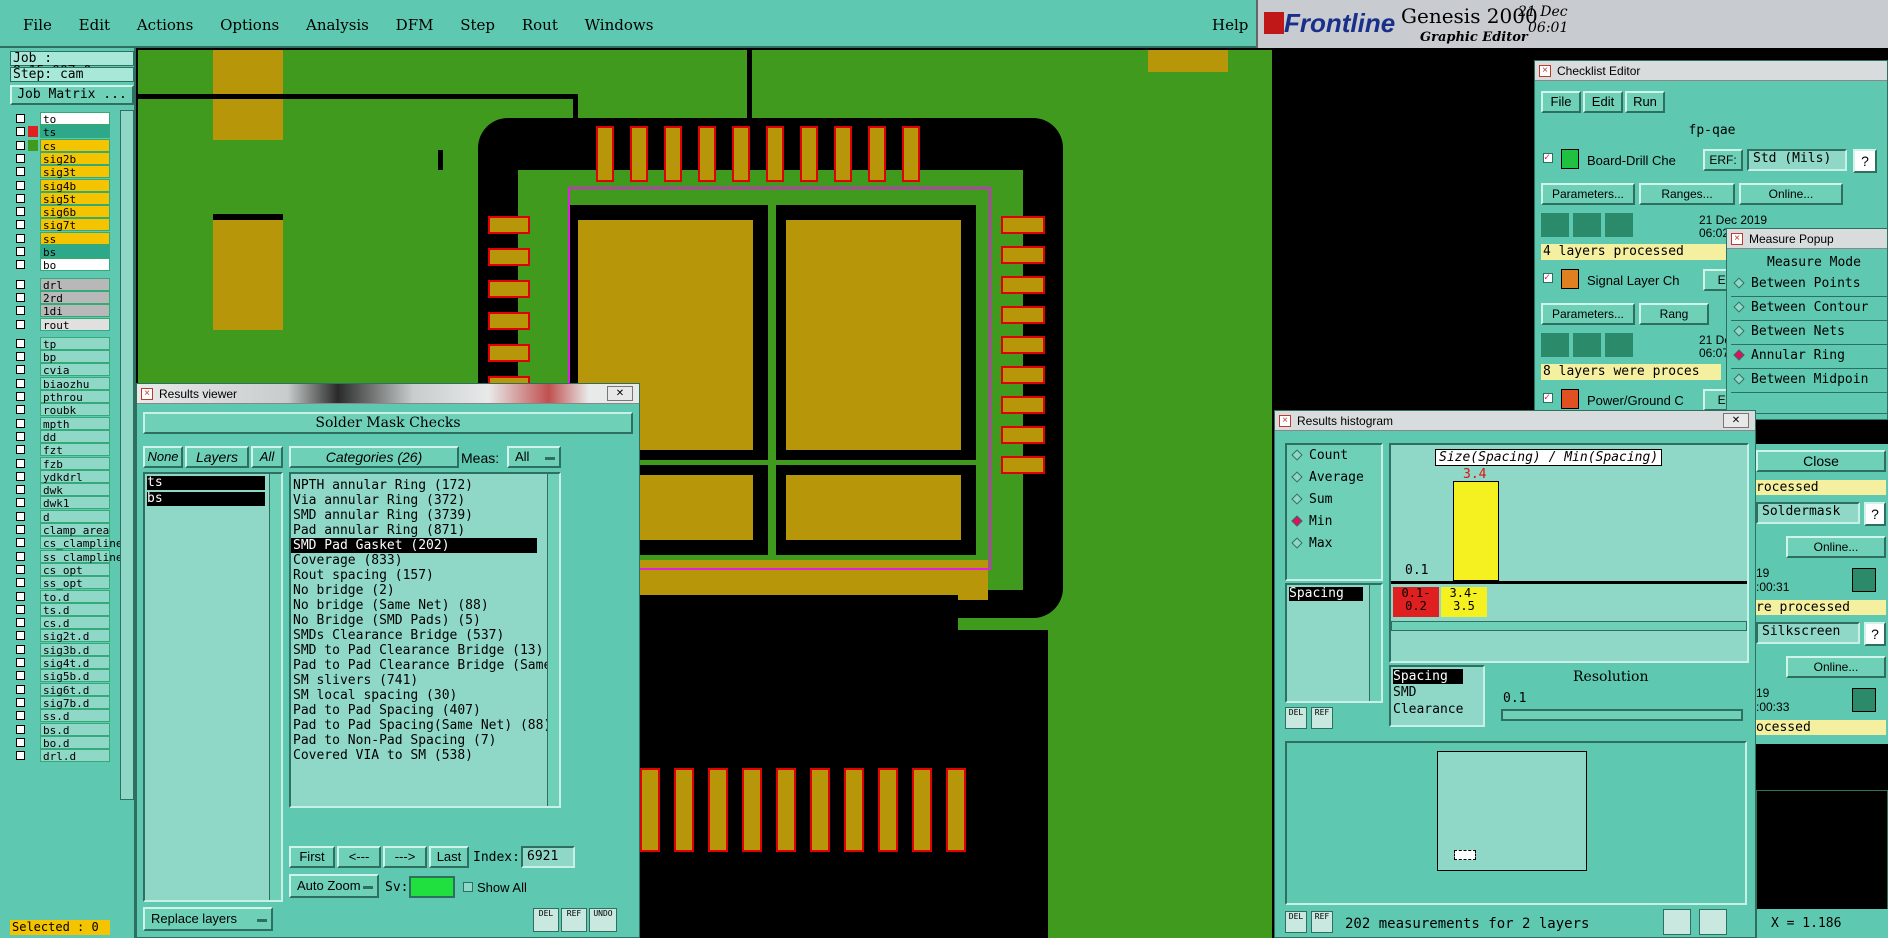 This screenshot has width=1888, height=938. Describe the element at coordinates (60, 383) in the screenshot. I see `layer-row: biaozhu` at that location.